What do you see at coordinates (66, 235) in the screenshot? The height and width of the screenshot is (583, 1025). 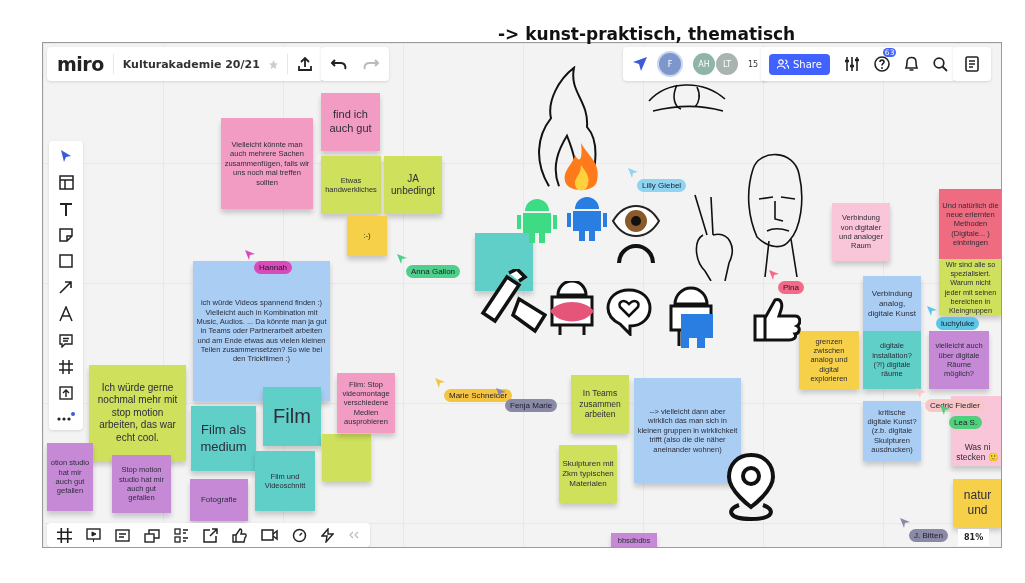 I see `sticky-note-icon` at bounding box center [66, 235].